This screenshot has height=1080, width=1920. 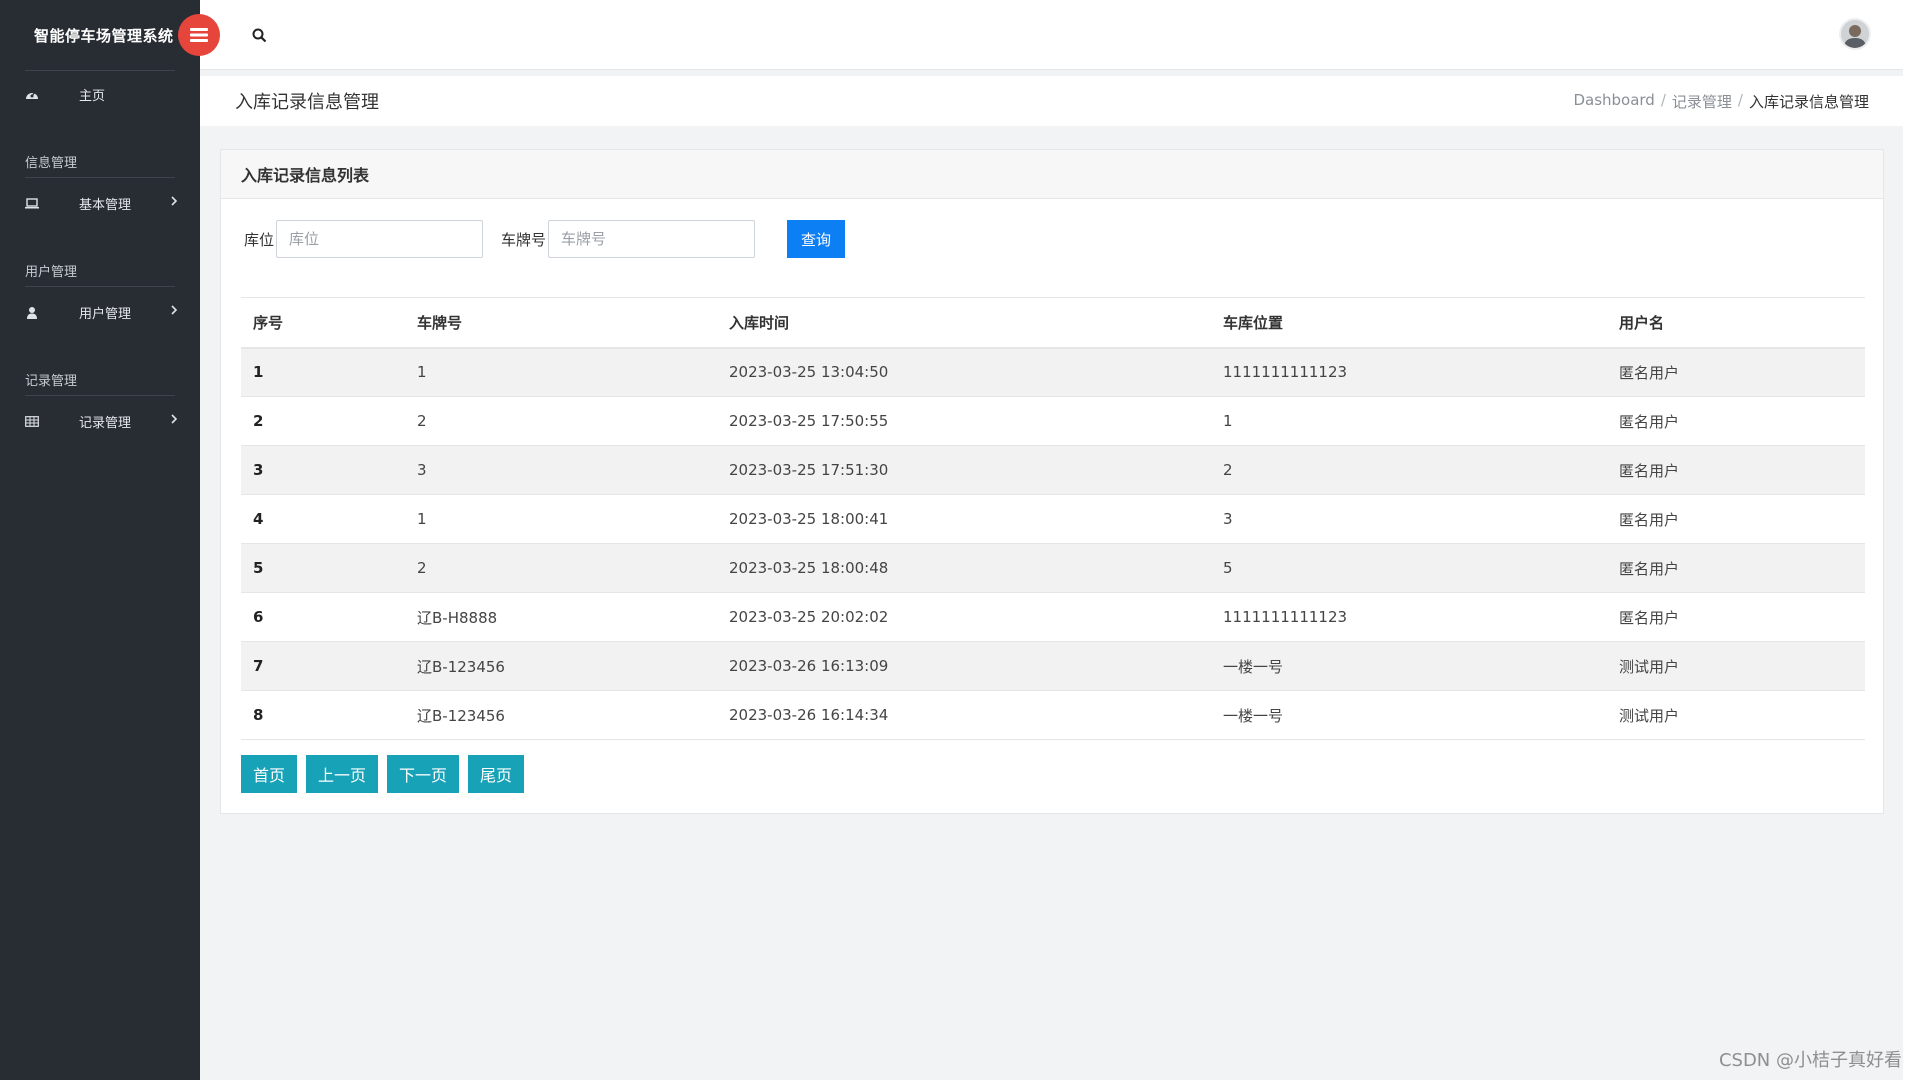 I want to click on sidebar-item-label: 基本管理, so click(x=105, y=205).